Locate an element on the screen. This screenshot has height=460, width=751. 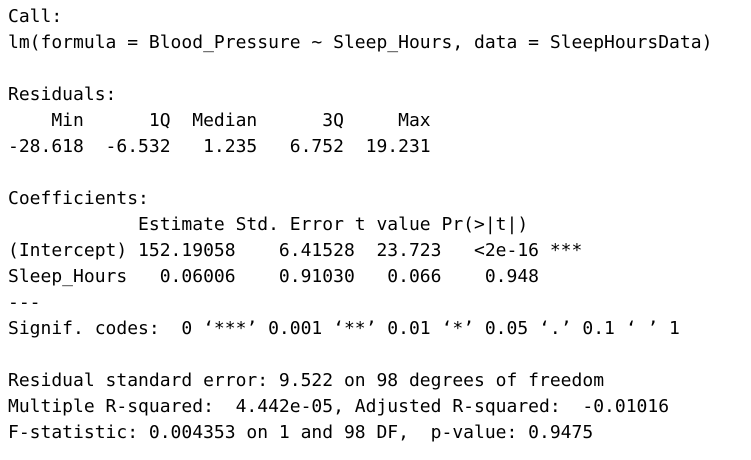
residuals-labels: Min 1Q Median 3Q Max is located at coordinates (225, 120).